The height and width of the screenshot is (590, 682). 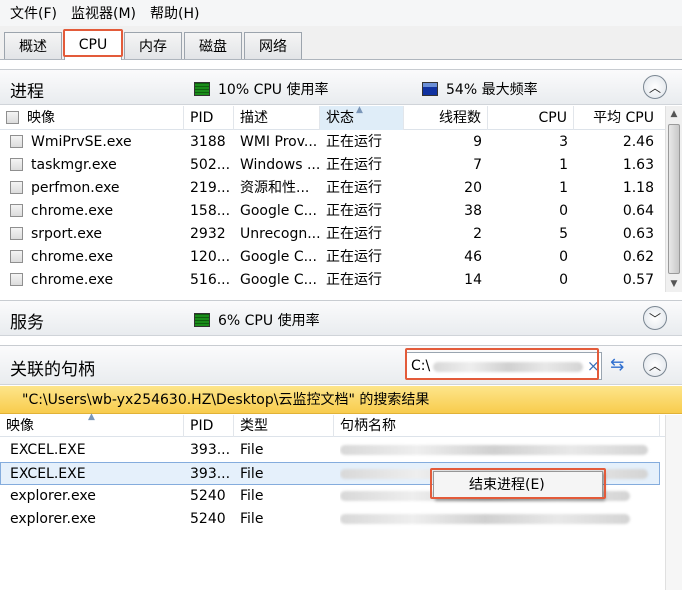 I want to click on process-threads: 14, so click(x=473, y=280).